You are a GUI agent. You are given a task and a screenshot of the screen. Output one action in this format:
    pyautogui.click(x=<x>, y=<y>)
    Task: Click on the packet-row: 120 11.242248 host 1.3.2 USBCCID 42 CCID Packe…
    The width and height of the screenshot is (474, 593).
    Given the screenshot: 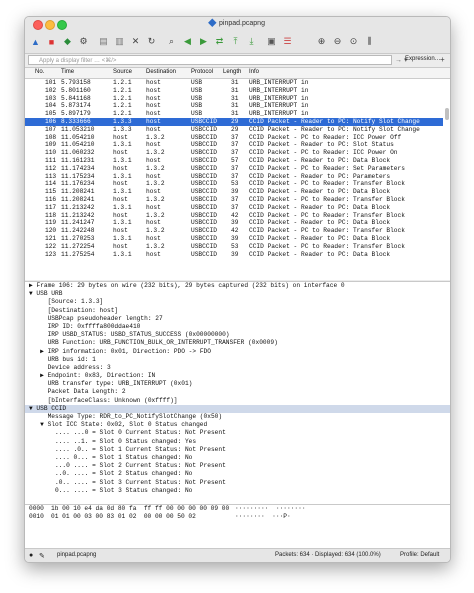 What is the action you would take?
    pyautogui.click(x=234, y=231)
    